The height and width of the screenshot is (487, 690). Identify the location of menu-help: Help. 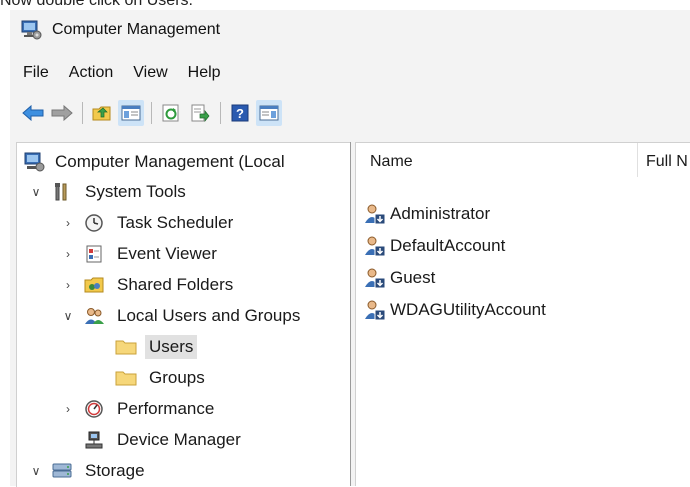
(204, 73).